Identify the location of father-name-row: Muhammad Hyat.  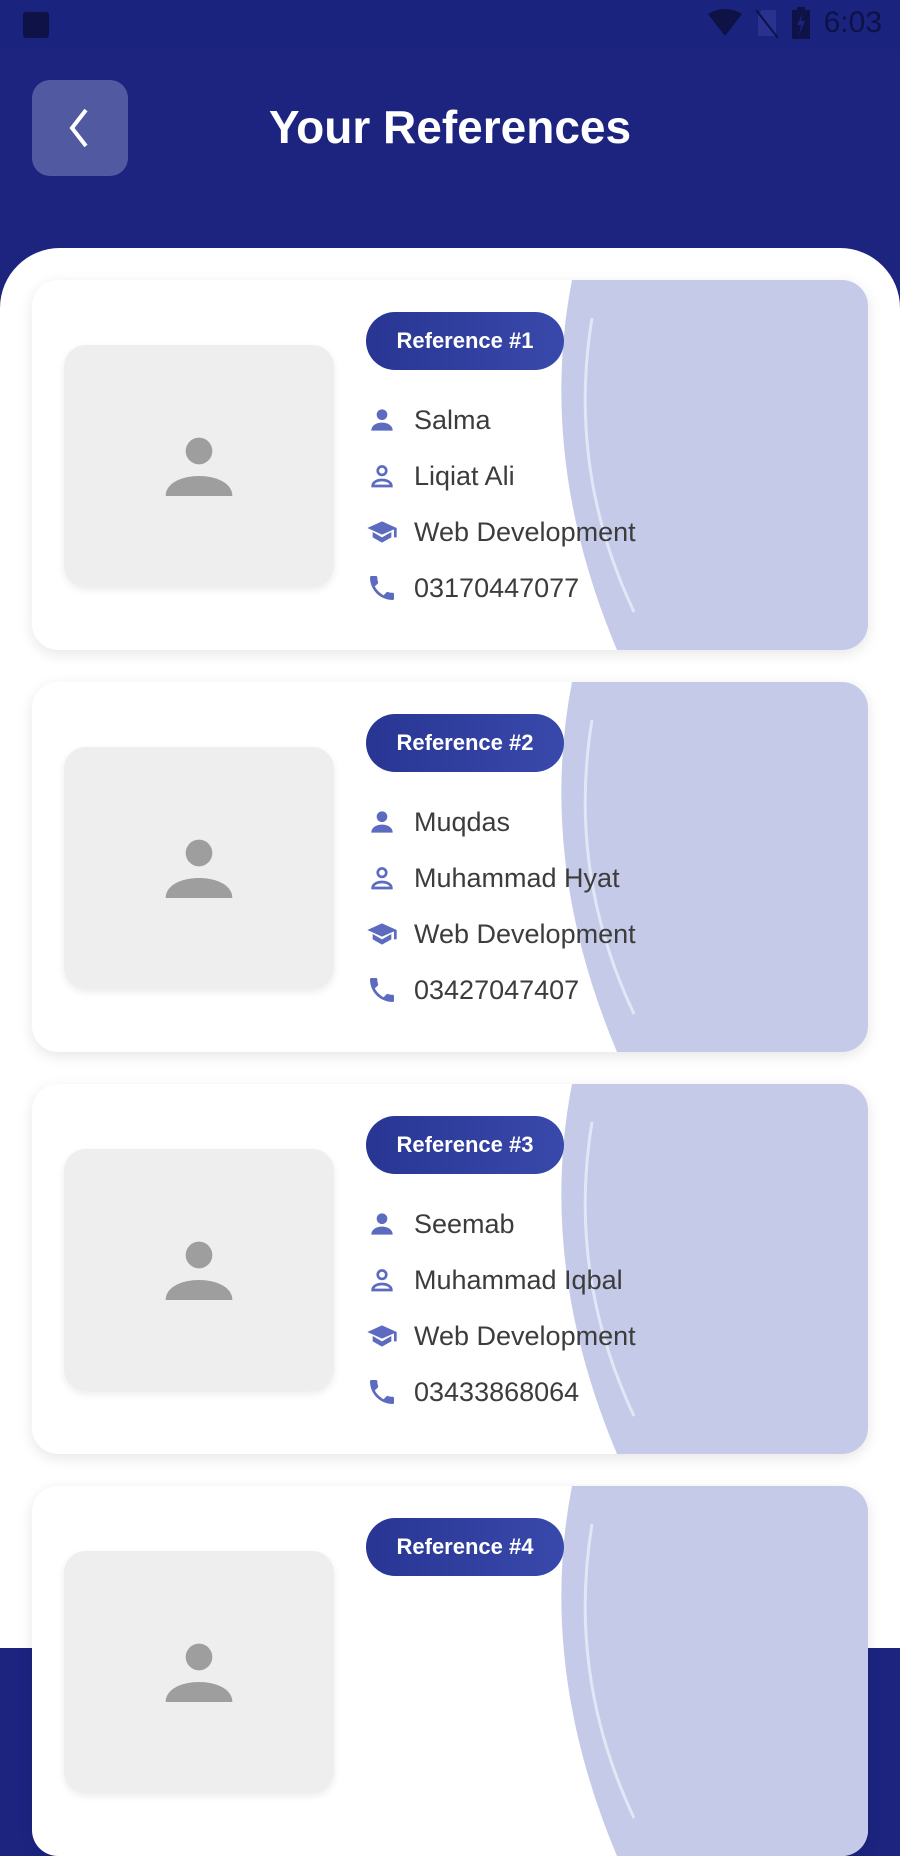
(493, 878).